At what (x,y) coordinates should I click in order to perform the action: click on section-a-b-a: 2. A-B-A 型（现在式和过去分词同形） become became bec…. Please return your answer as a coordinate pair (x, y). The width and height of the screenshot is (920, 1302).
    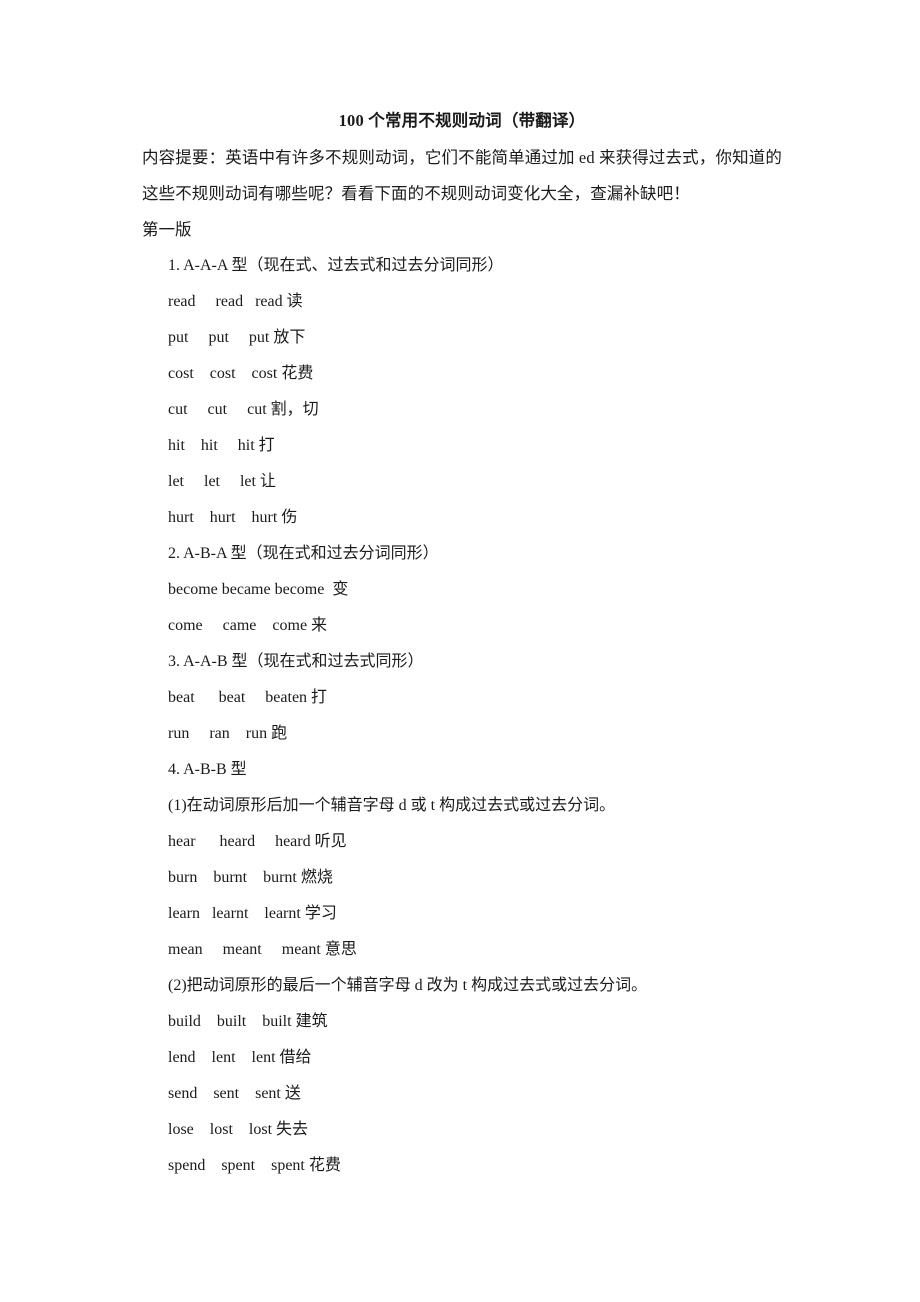
    Looking at the image, I should click on (462, 590).